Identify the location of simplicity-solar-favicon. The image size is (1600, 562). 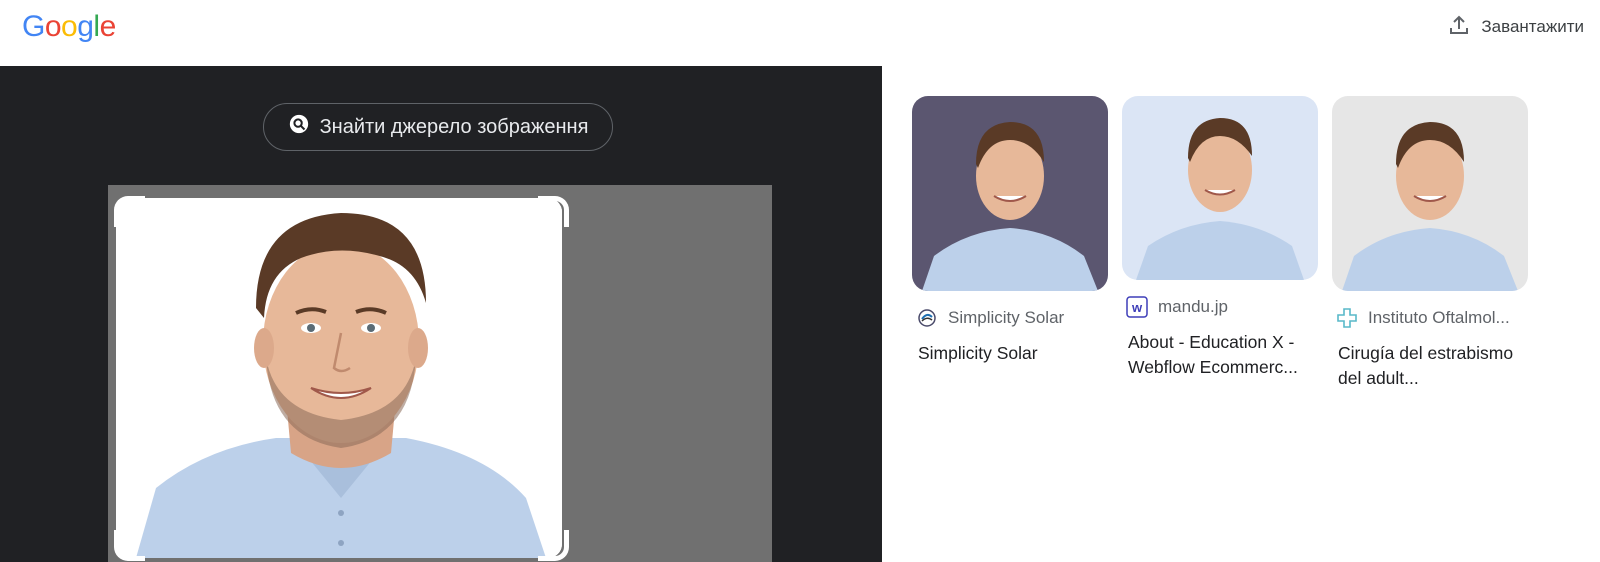
(927, 318).